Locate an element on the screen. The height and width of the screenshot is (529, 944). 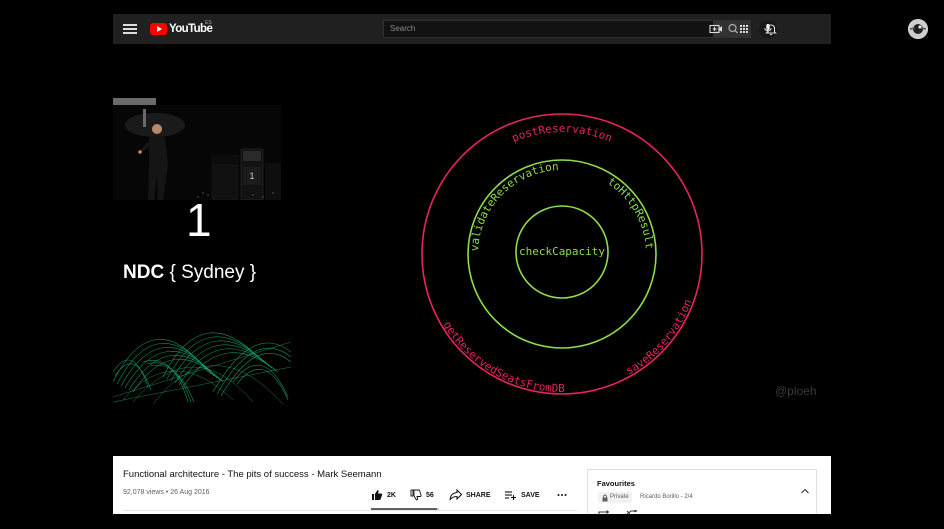
privacy-label: Private is located at coordinates (619, 497).